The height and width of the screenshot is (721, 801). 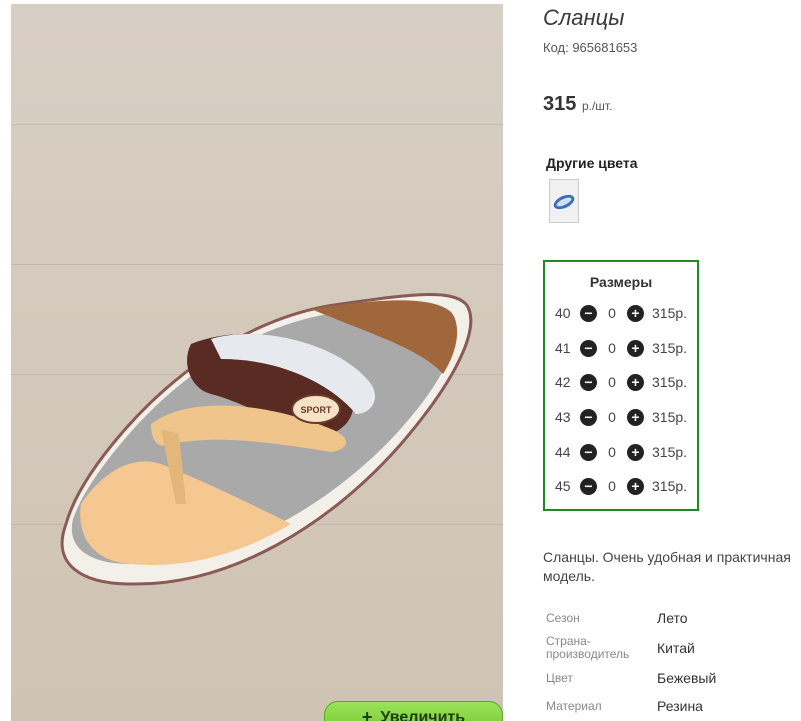 I want to click on zoom-button: + Увеличить, so click(x=413, y=711).